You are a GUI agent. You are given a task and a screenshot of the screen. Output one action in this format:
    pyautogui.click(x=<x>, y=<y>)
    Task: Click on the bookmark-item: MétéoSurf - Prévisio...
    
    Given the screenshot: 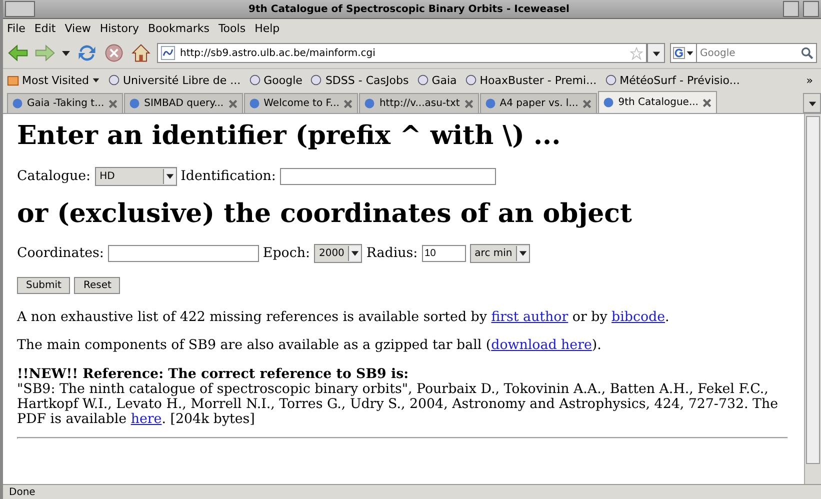 What is the action you would take?
    pyautogui.click(x=672, y=80)
    